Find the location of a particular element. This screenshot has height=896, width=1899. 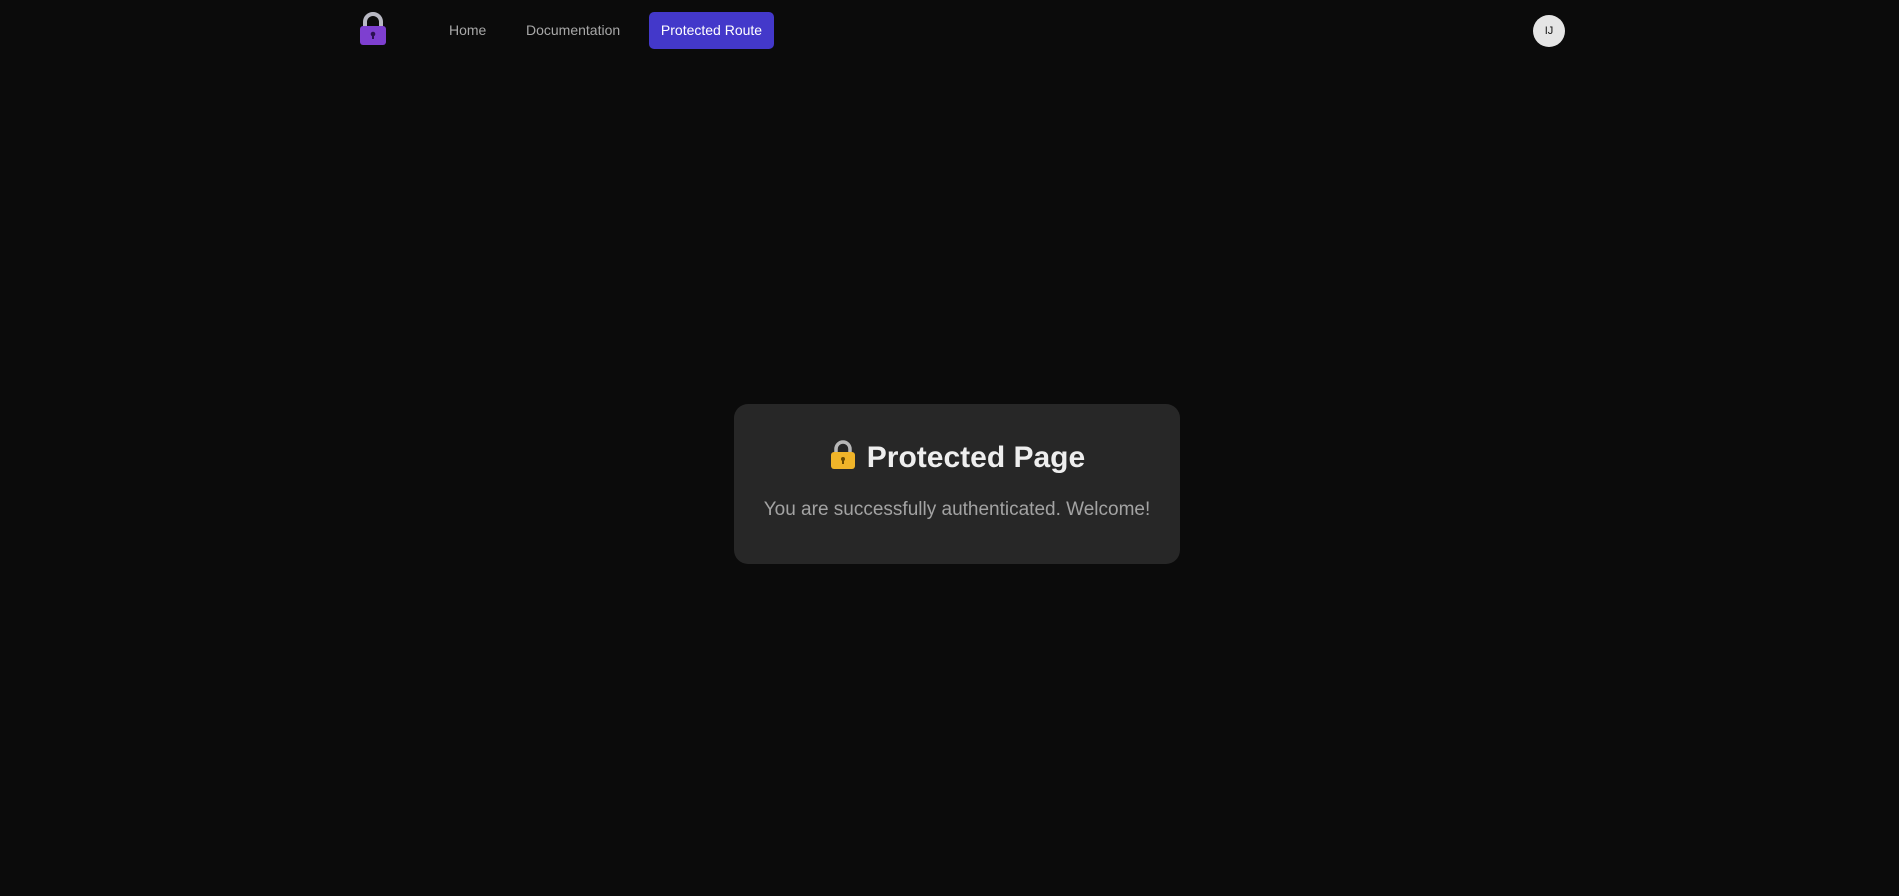

nav-link-home: Home is located at coordinates (467, 30).